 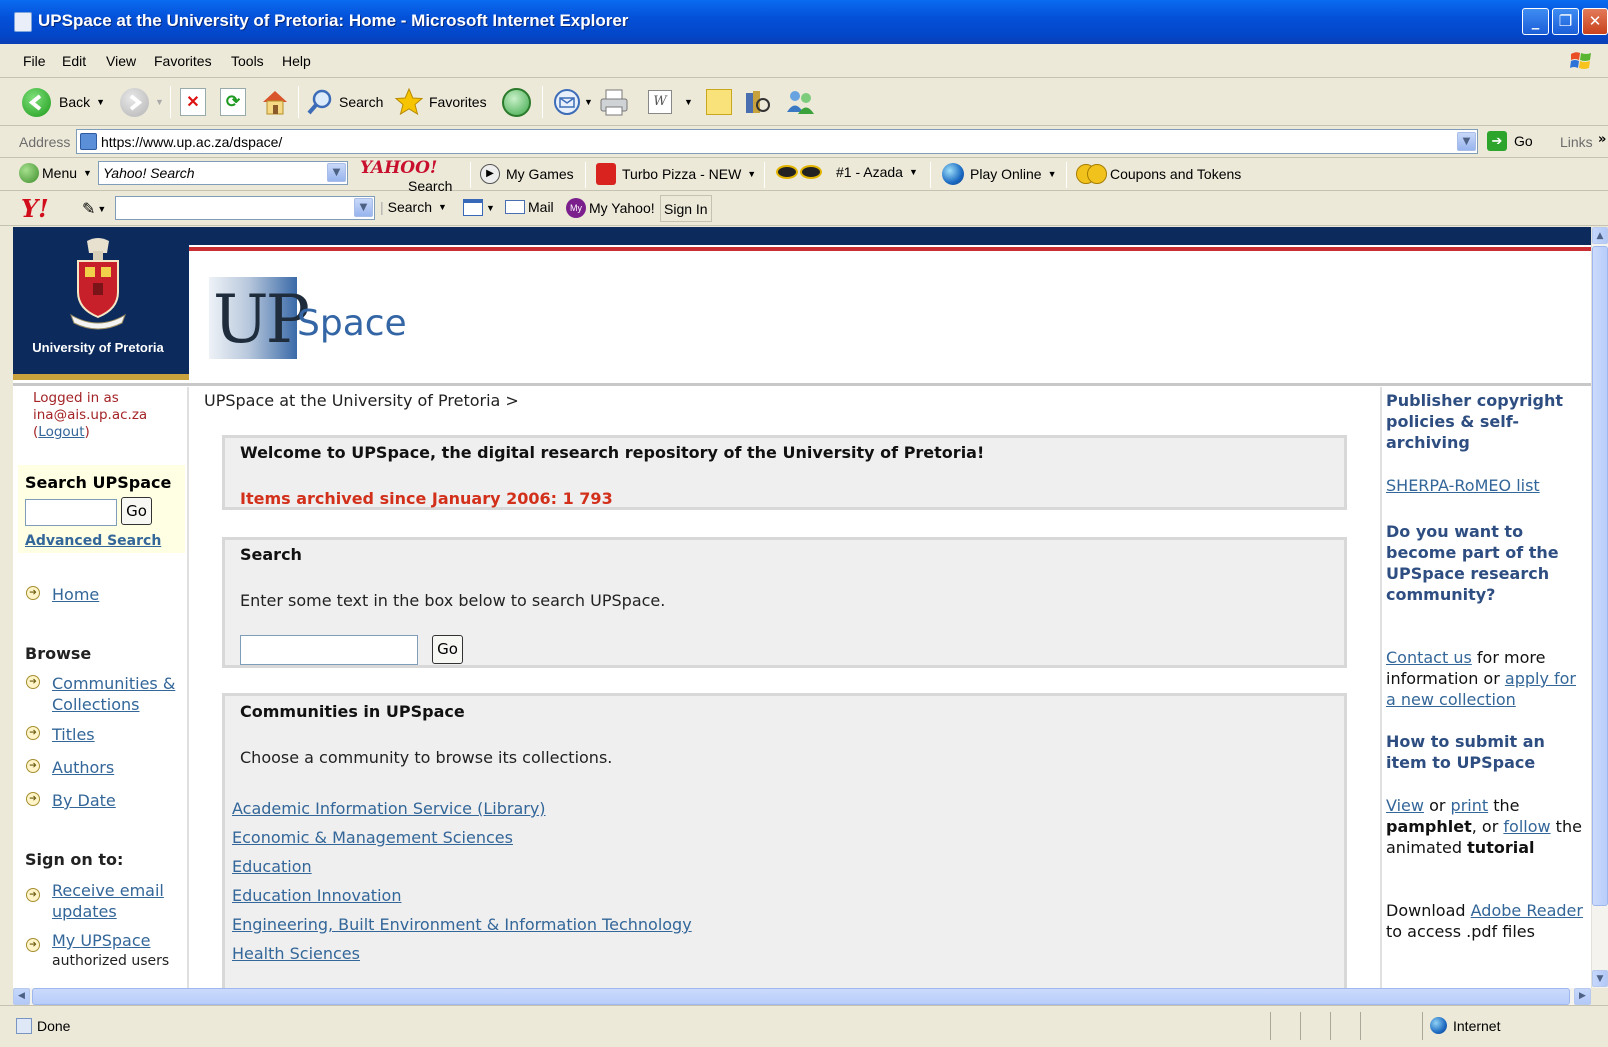 I want to click on sidebar-item-communities: ➔ Communities & Collections, so click(x=101, y=694).